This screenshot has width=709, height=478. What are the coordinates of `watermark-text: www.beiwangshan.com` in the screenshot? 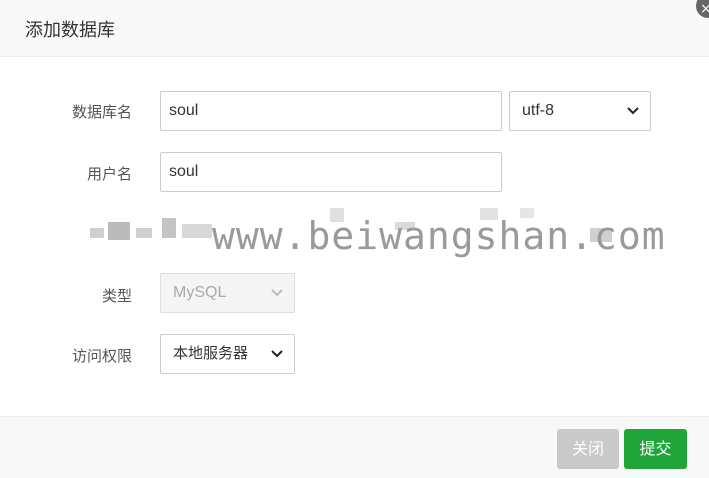 It's located at (439, 236).